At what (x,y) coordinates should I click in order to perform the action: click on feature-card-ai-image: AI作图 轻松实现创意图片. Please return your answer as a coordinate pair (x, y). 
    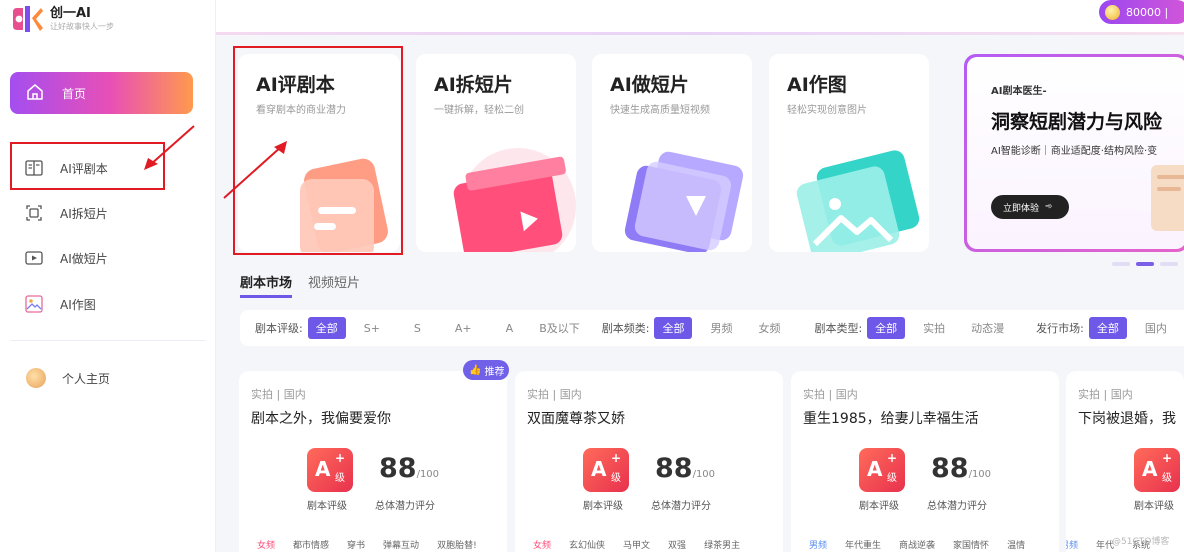
    Looking at the image, I should click on (849, 153).